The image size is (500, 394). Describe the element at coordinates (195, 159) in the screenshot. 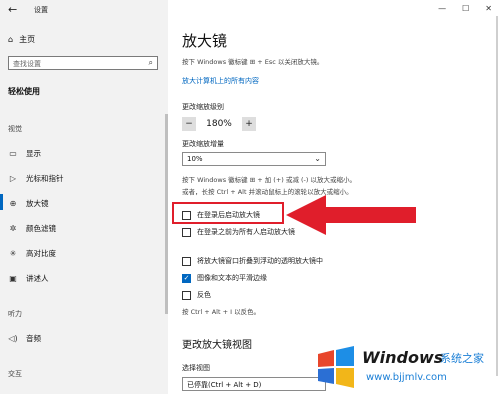

I see `zoom-increment-value: 10%` at that location.